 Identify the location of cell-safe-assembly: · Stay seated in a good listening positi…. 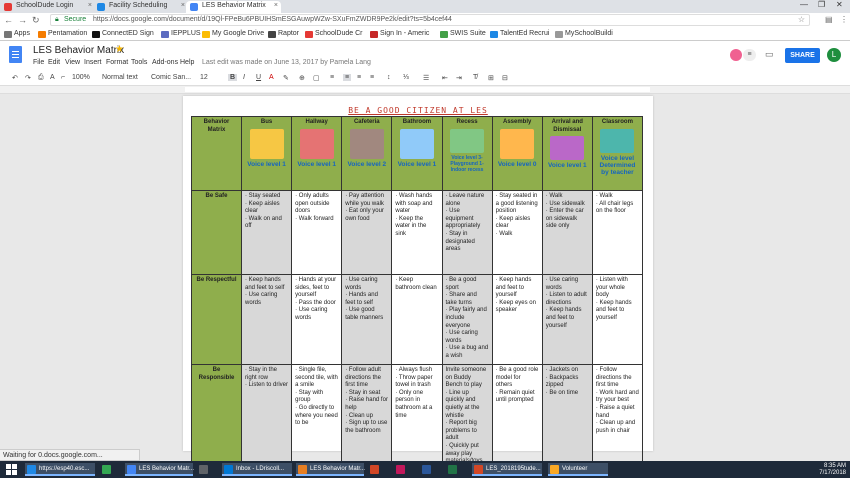
(517, 232).